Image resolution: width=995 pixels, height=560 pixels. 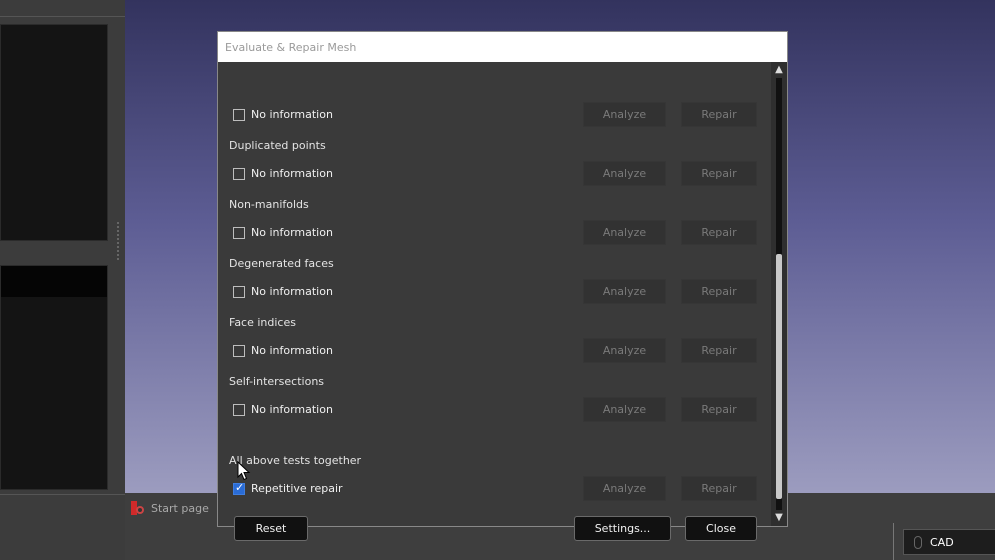 What do you see at coordinates (719, 488) in the screenshot?
I see `repair-all-button: Repair` at bounding box center [719, 488].